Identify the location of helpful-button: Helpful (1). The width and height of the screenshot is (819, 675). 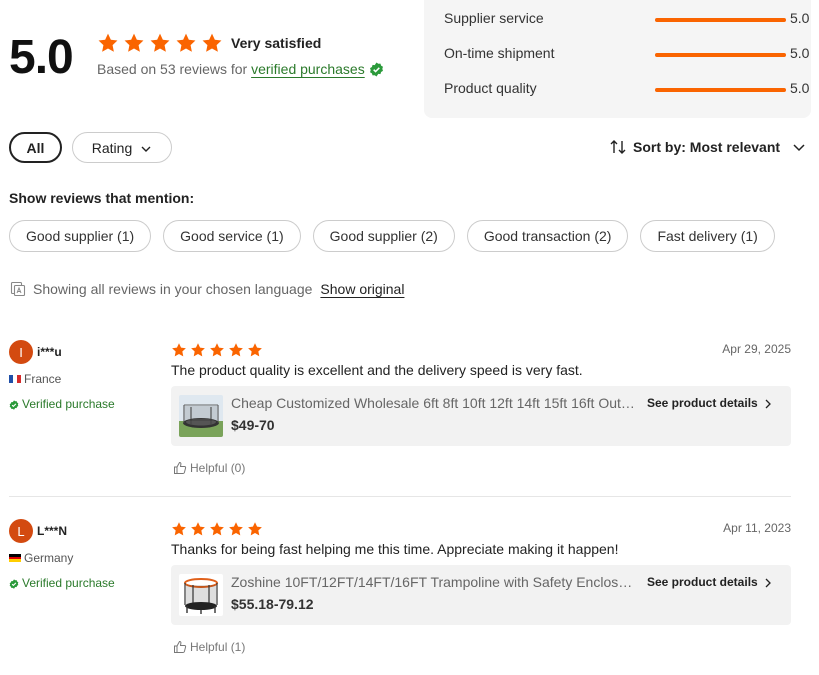
(209, 647).